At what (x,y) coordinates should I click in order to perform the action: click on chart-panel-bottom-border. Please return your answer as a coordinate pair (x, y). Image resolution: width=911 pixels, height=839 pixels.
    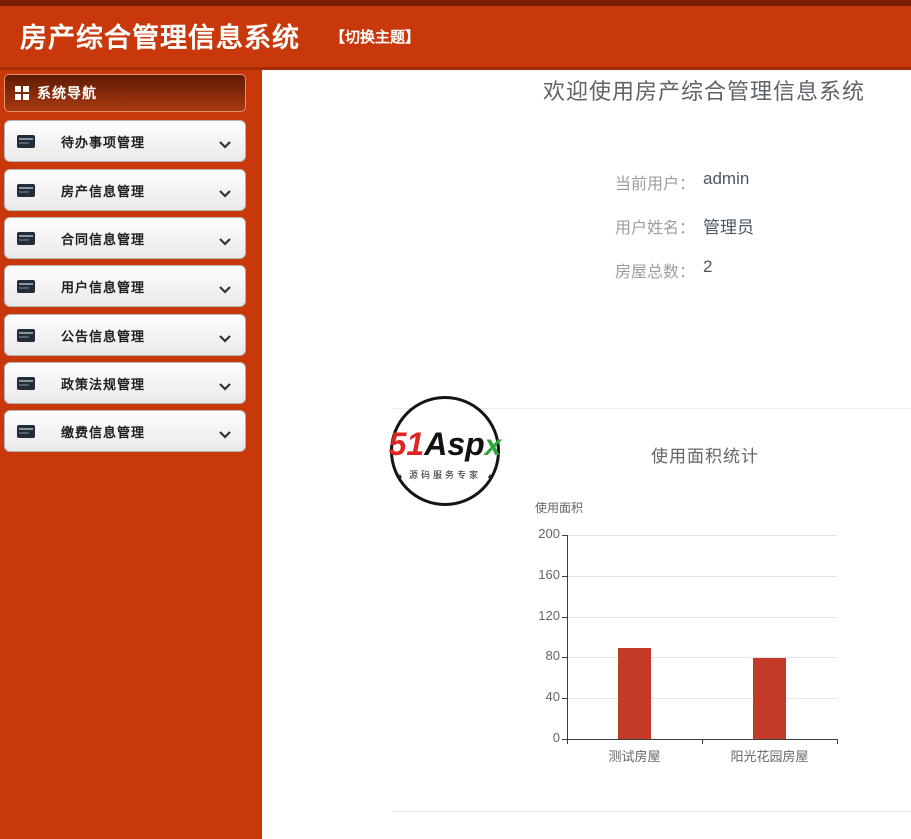
    Looking at the image, I should click on (652, 811).